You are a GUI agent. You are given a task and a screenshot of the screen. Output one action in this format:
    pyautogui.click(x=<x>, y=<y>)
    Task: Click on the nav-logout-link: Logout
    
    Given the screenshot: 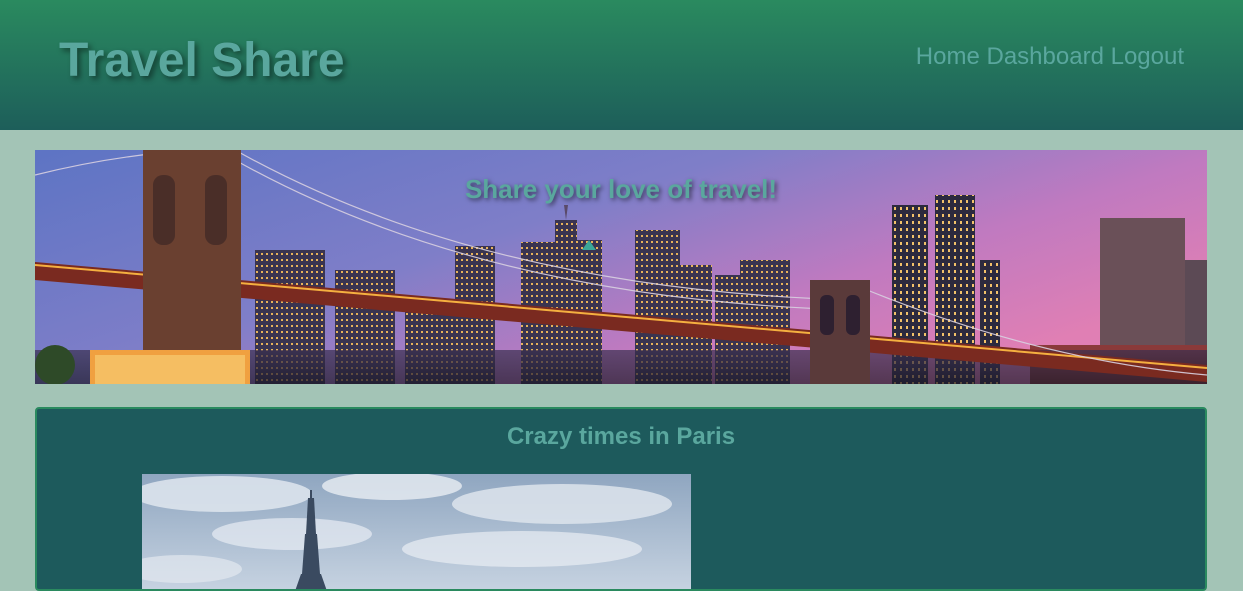 What is the action you would take?
    pyautogui.click(x=1147, y=56)
    